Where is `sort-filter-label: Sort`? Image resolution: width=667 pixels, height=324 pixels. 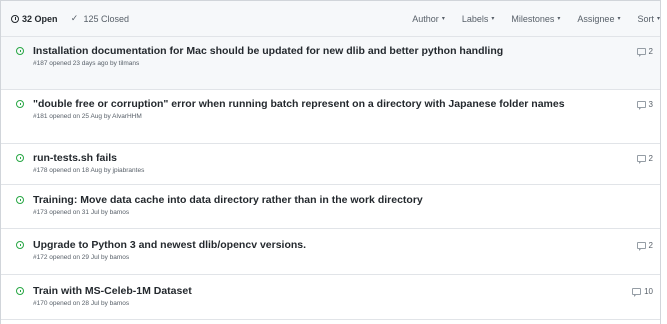 sort-filter-label: Sort is located at coordinates (645, 18).